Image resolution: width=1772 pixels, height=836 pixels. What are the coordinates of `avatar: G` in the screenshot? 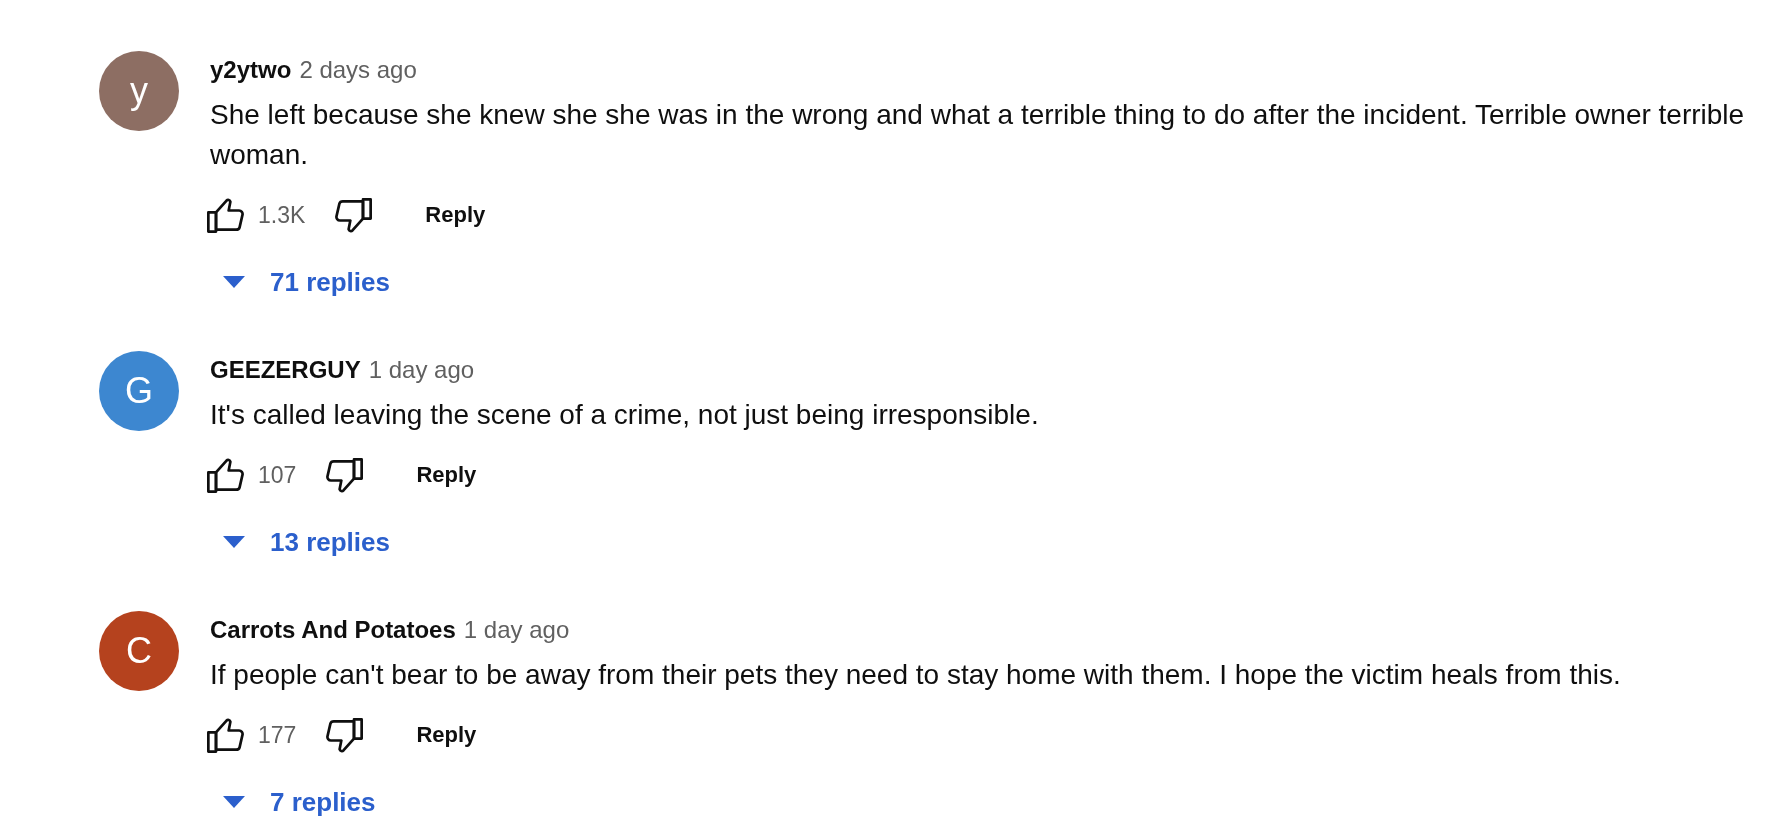 It's located at (139, 391).